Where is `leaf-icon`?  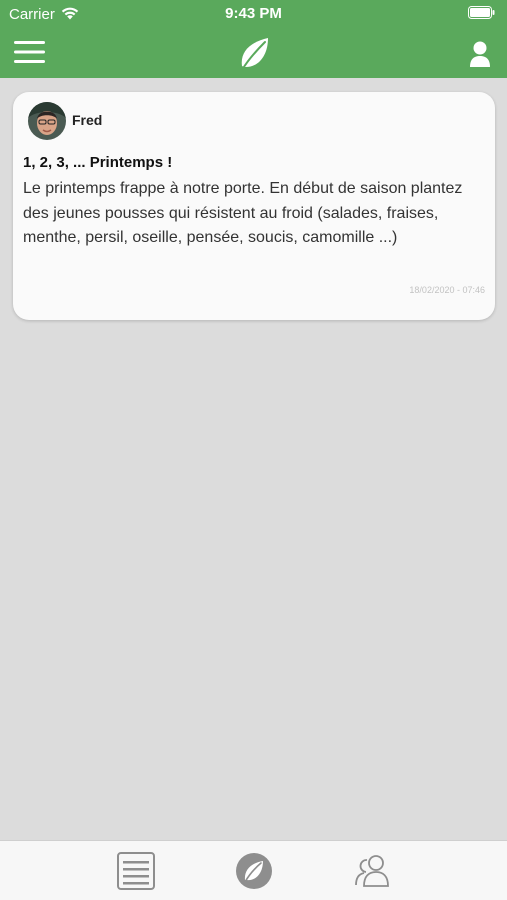 leaf-icon is located at coordinates (254, 54).